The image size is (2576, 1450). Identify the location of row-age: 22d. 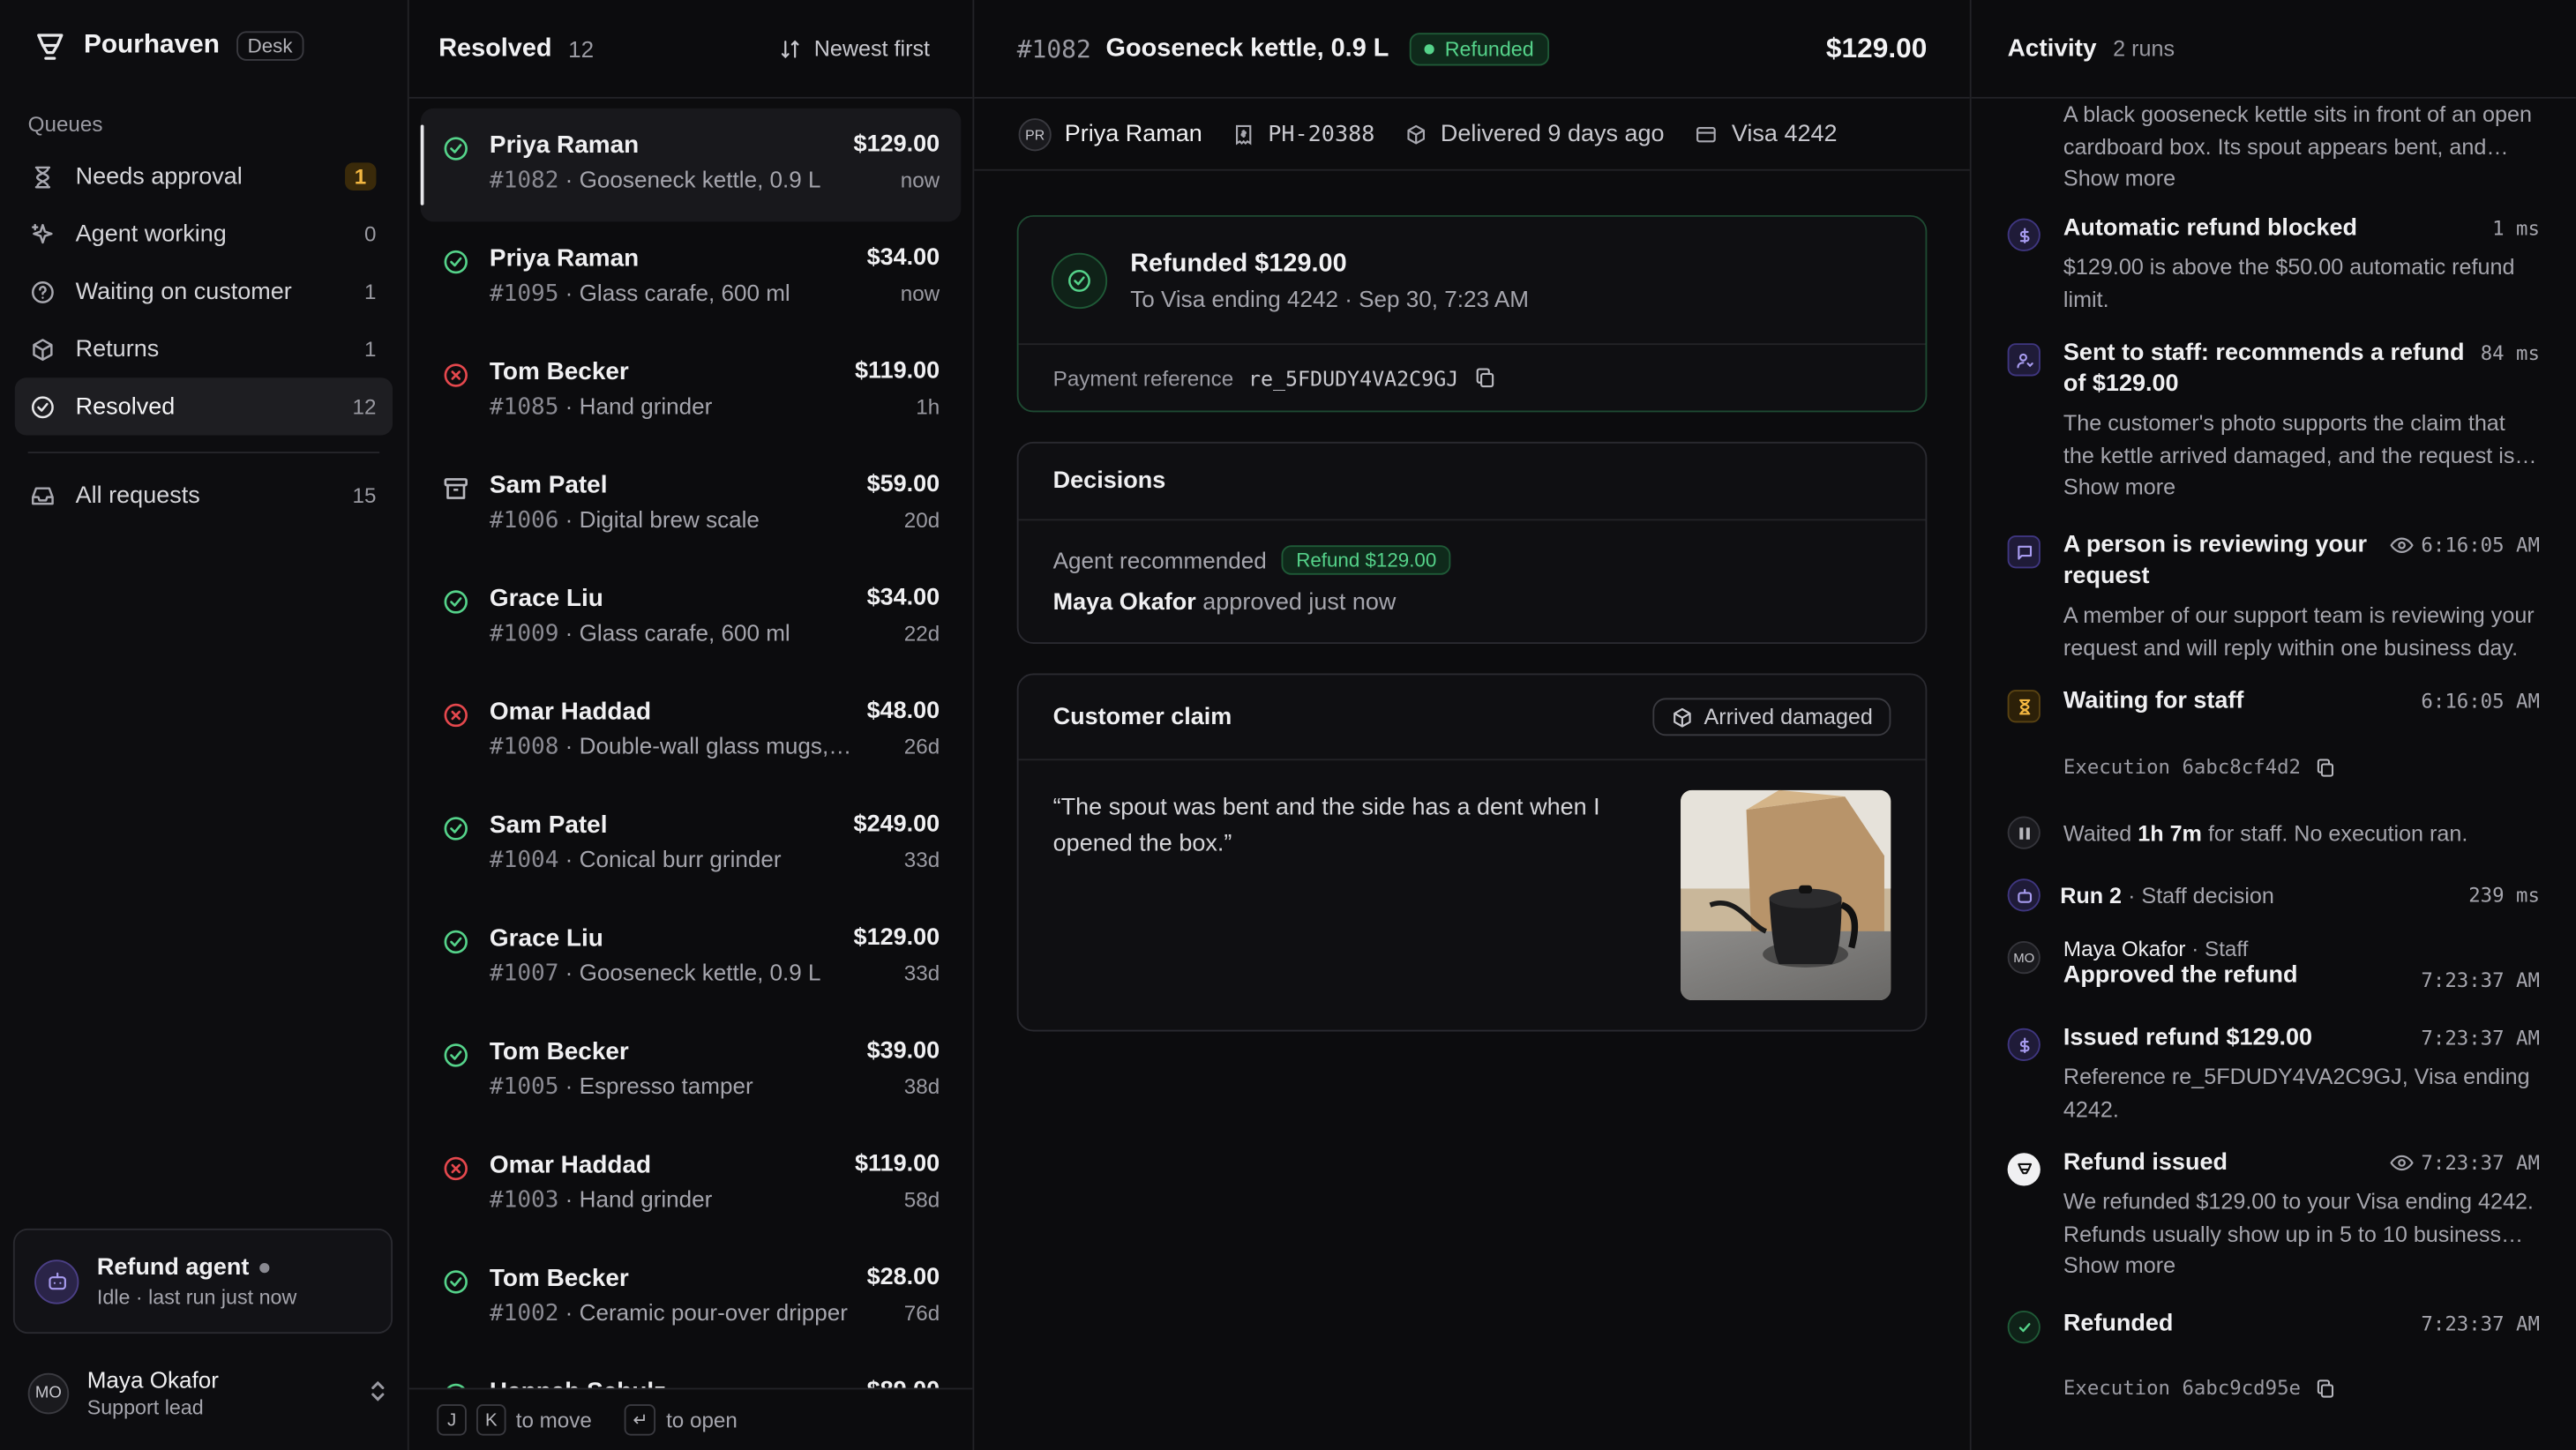
(922, 633).